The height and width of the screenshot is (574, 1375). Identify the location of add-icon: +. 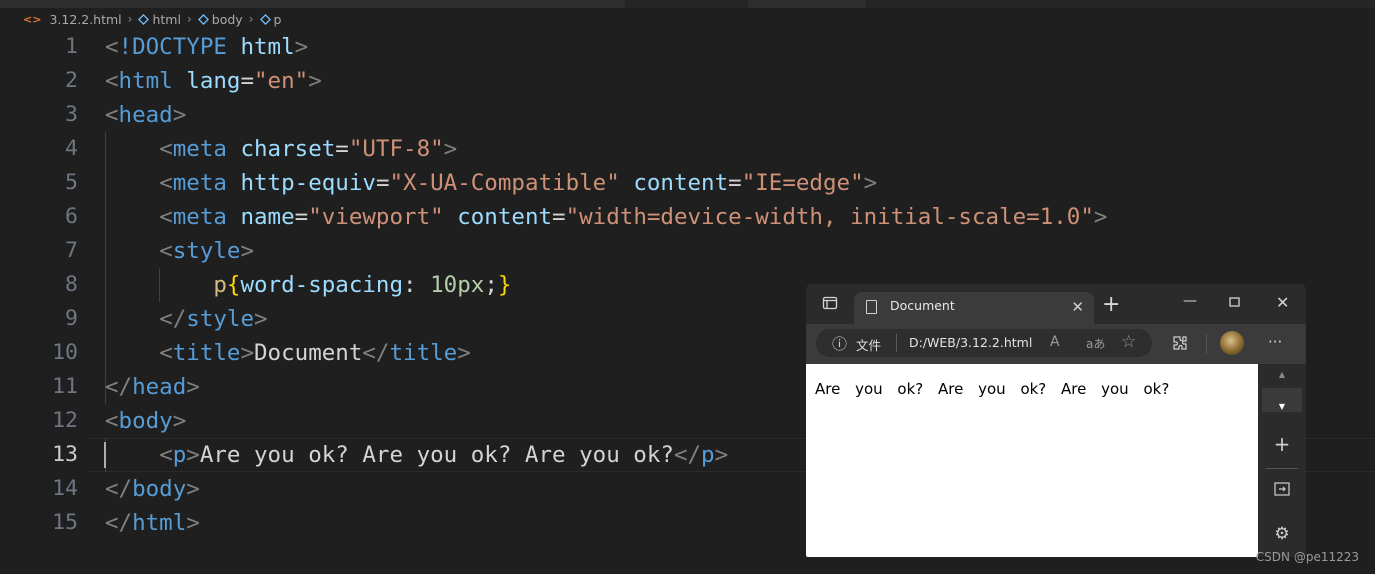
(1282, 444).